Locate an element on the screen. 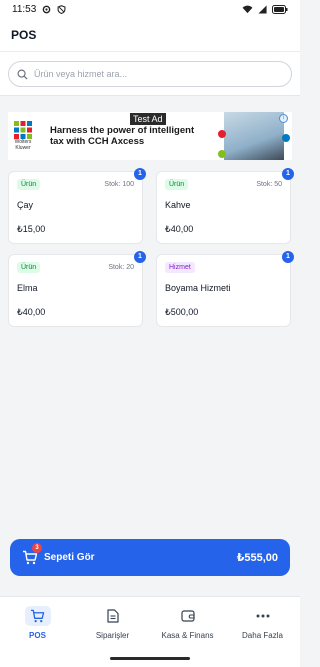 The width and height of the screenshot is (320, 667). cart-icon is located at coordinates (37, 615).